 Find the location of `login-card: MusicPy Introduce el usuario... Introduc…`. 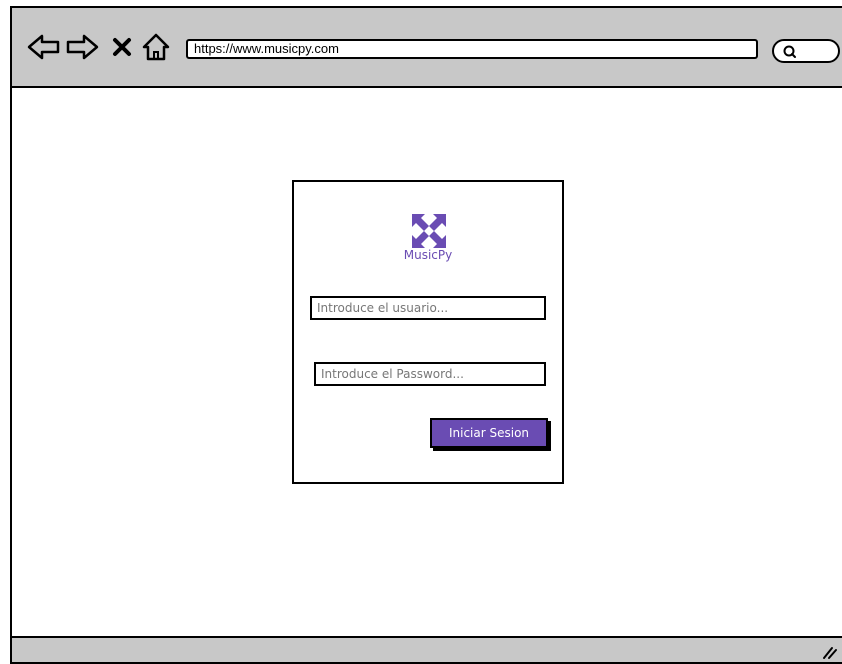

login-card: MusicPy Introduce el usuario... Introduc… is located at coordinates (428, 332).